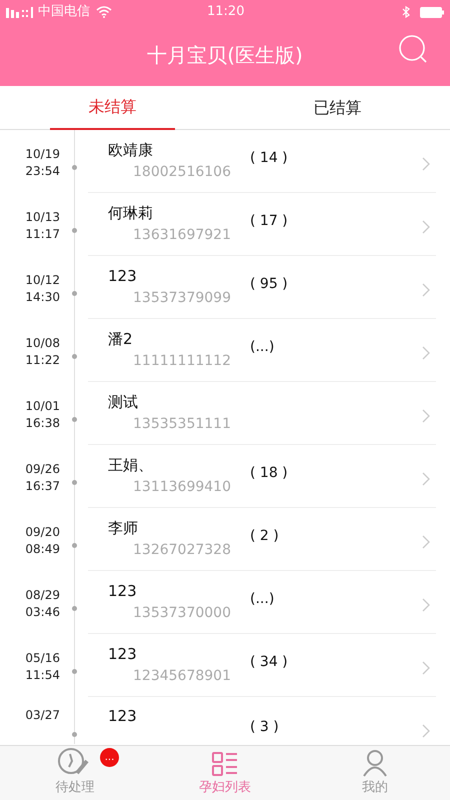  Describe the element at coordinates (182, 424) in the screenshot. I see `phone-text: 13535351111` at that location.